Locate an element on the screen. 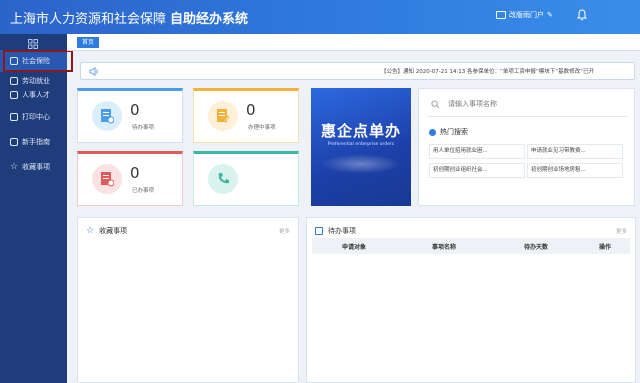  banner-glow is located at coordinates (361, 164).